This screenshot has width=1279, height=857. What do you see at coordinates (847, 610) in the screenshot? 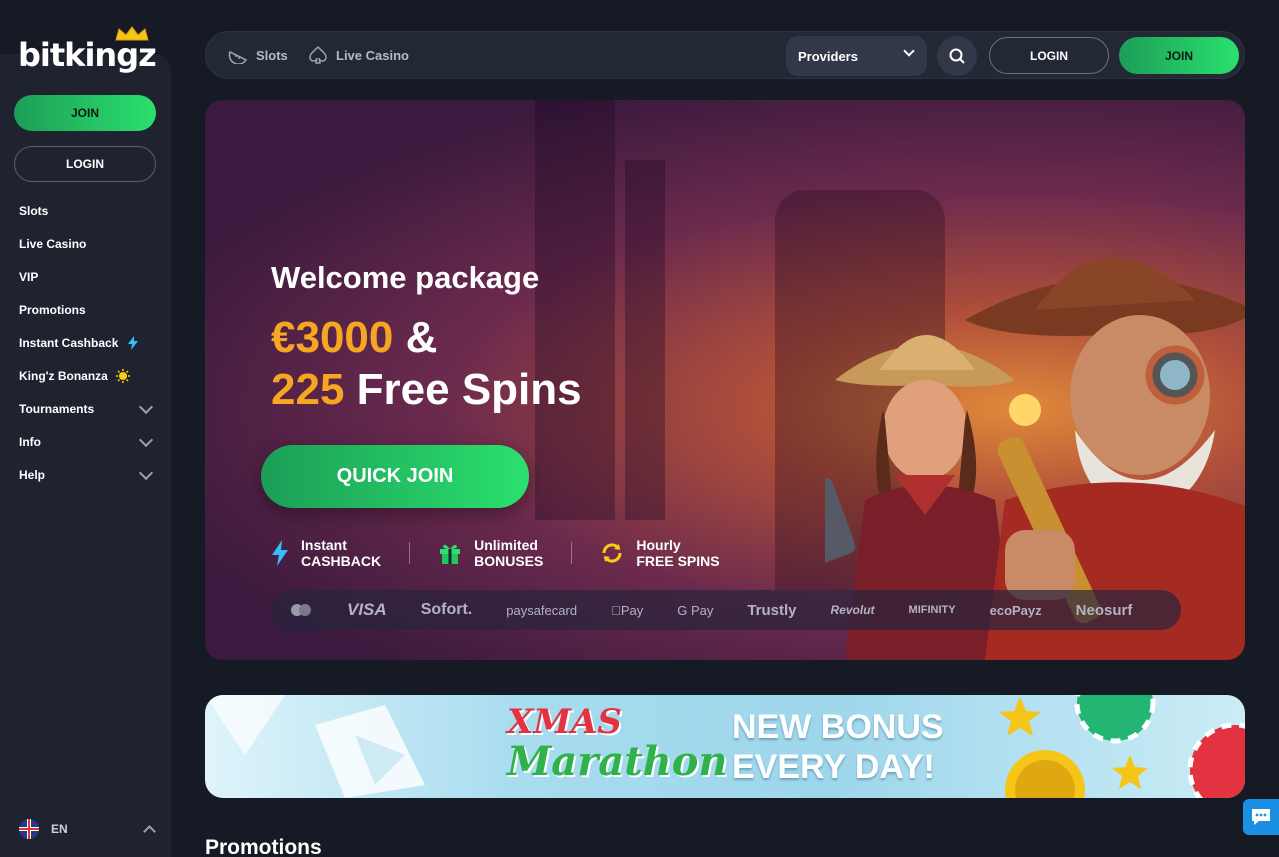
I see `payment-revolut: Revolut` at bounding box center [847, 610].